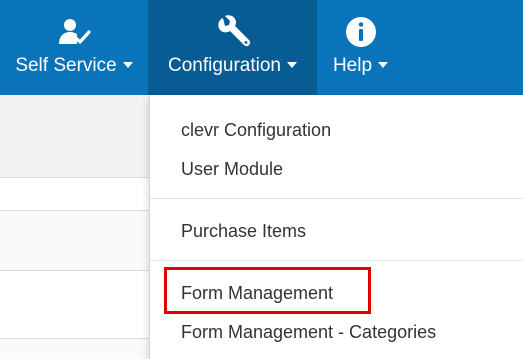 The image size is (523, 359). Describe the element at coordinates (232, 169) in the screenshot. I see `menu-item-user-module: User Module` at that location.